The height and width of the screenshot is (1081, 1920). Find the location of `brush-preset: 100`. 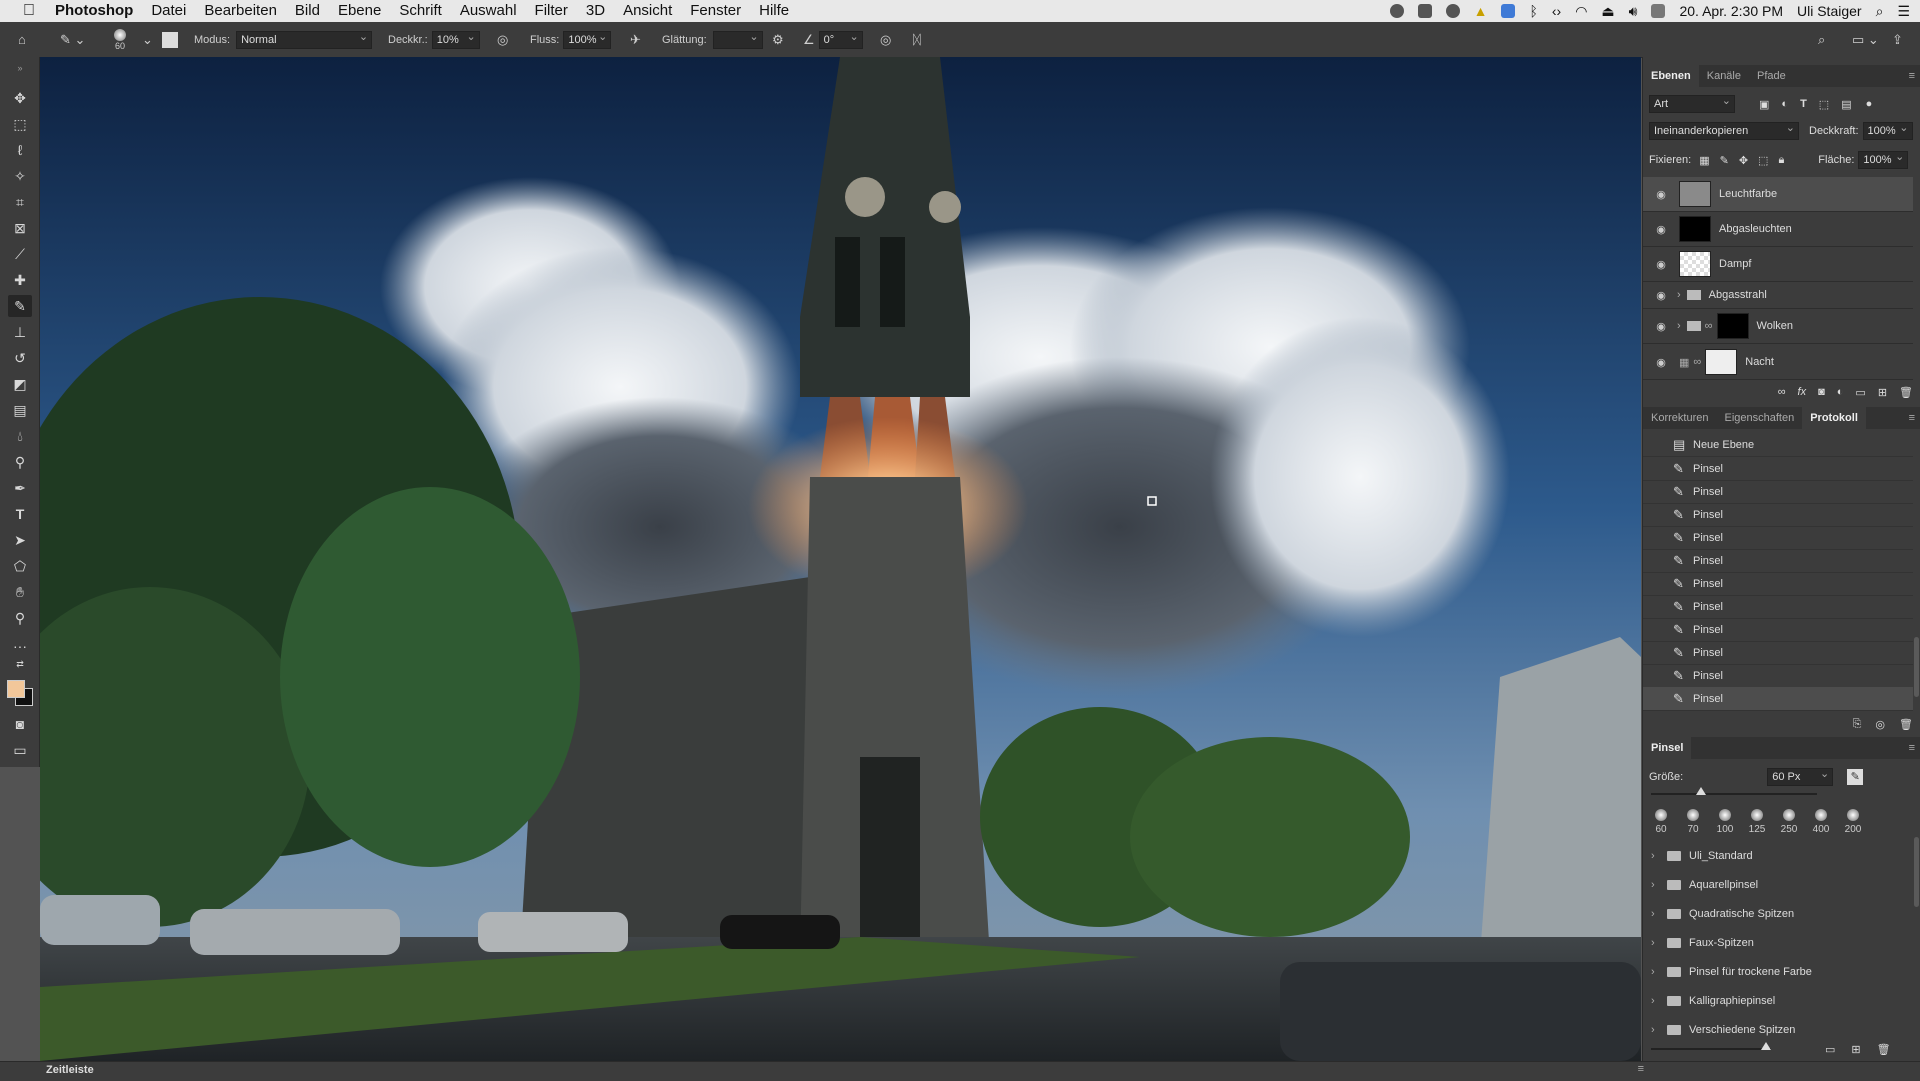

brush-preset: 100 is located at coordinates (1725, 822).